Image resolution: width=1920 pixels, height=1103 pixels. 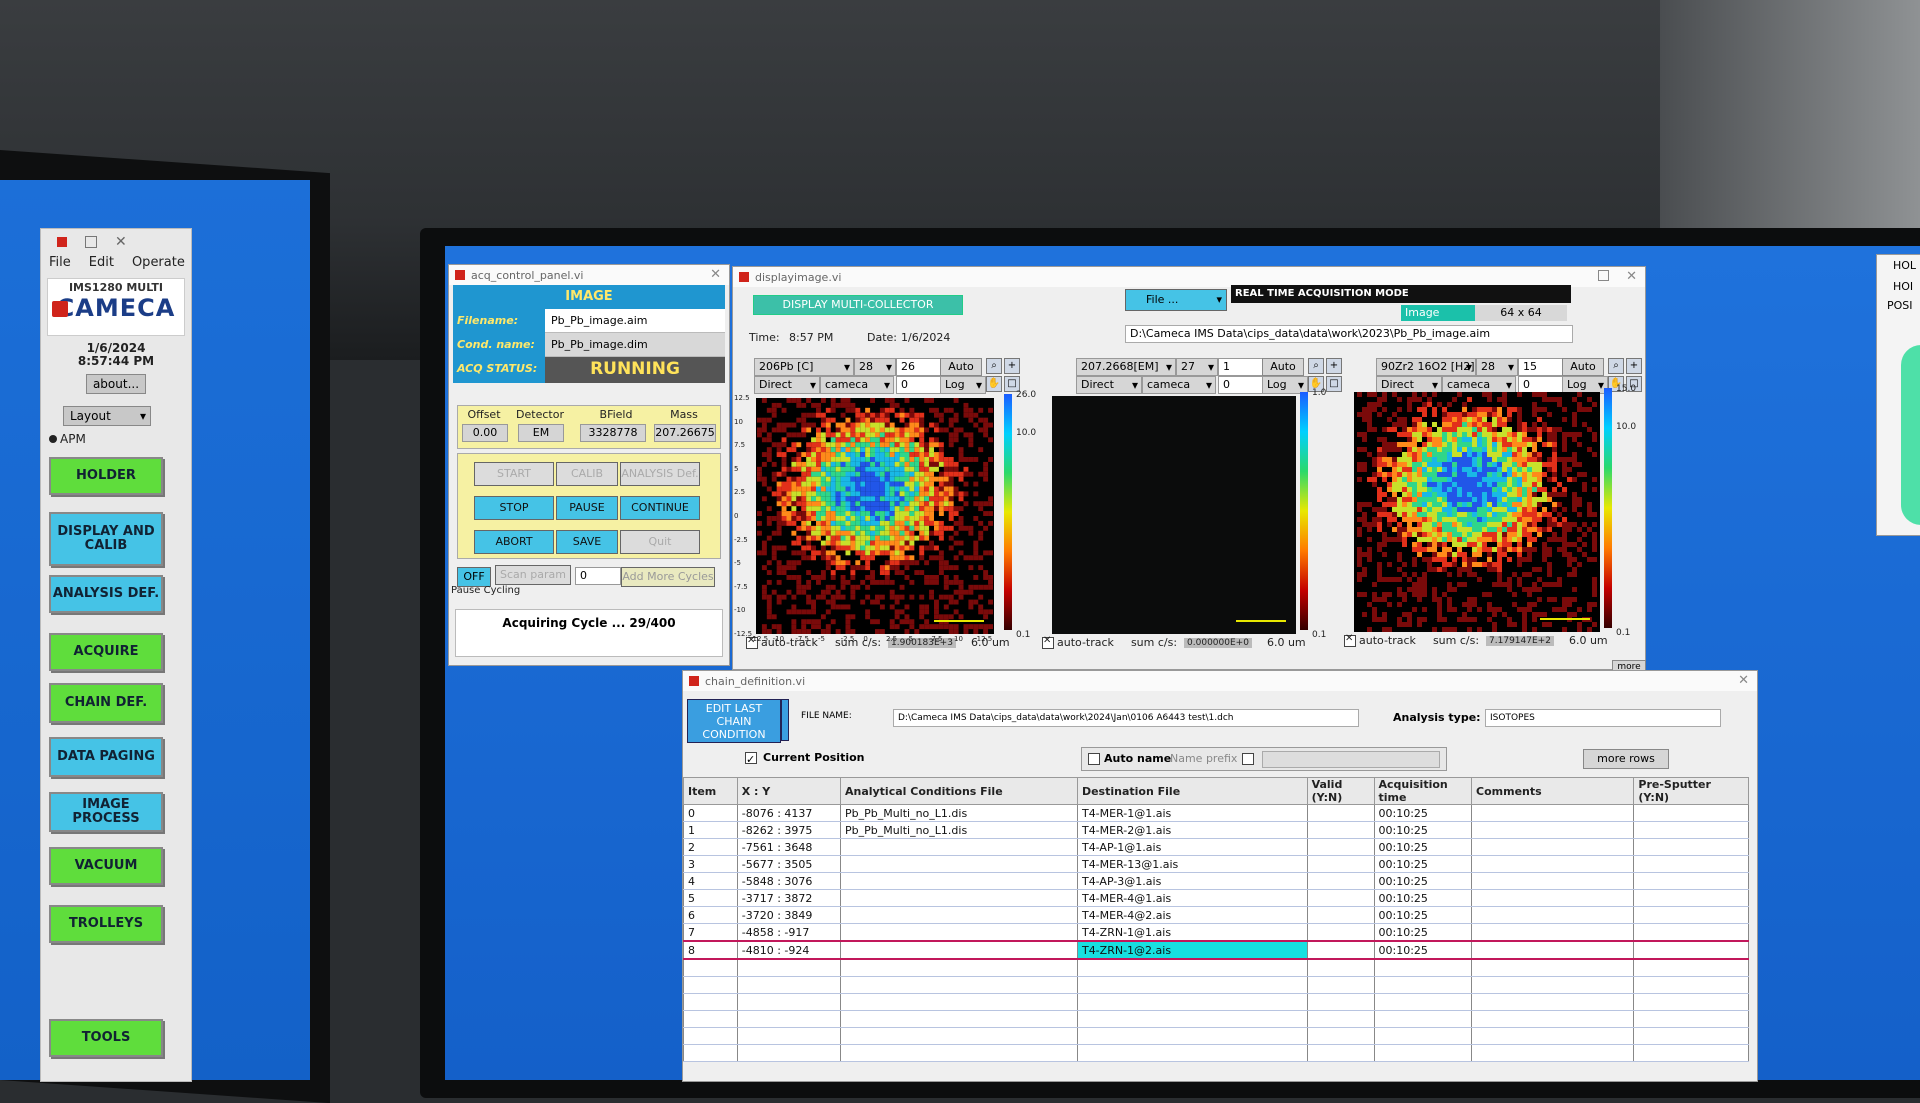 I want to click on v2-field: 26, so click(x=919, y=367).